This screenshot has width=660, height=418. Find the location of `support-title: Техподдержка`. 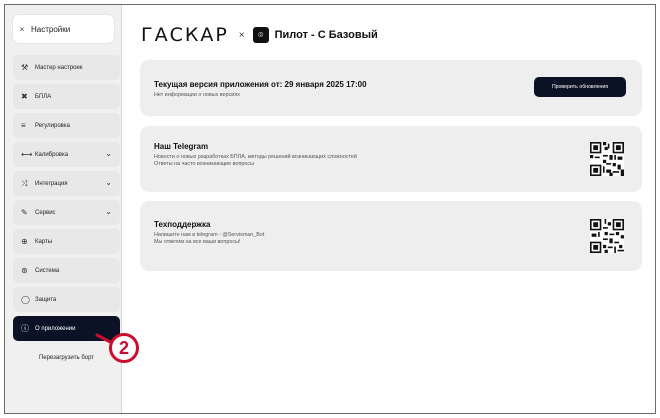

support-title: Техподдержка is located at coordinates (182, 224).